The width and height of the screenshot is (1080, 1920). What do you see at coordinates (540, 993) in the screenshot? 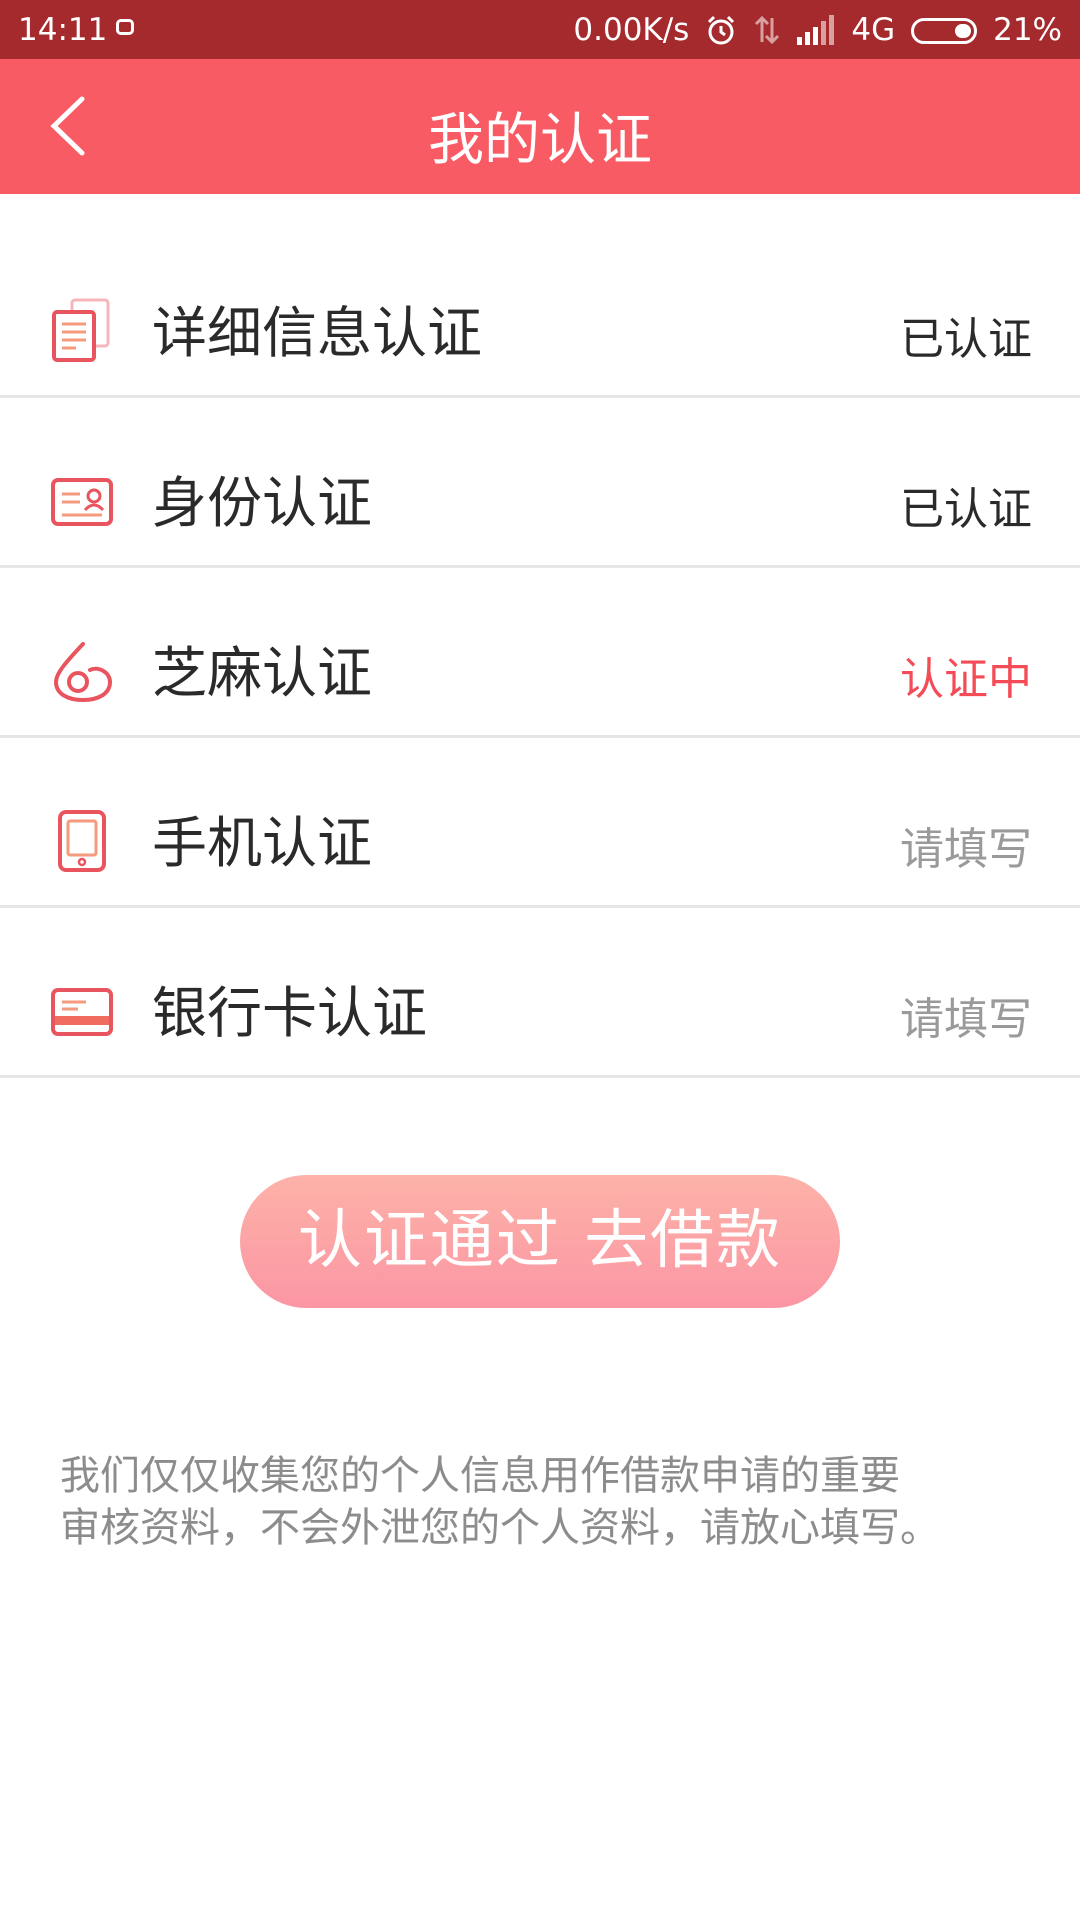
I see `list-item-bank-card: 银行卡认证 请填写` at bounding box center [540, 993].